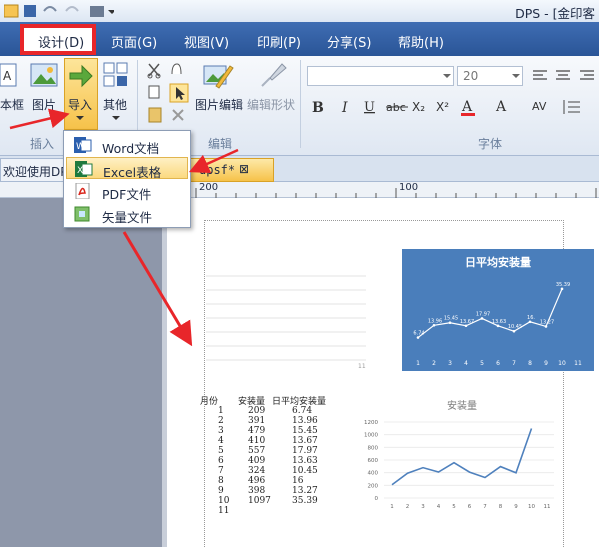  Describe the element at coordinates (39, 119) in the screenshot. I see `arrow-to-import` at that location.